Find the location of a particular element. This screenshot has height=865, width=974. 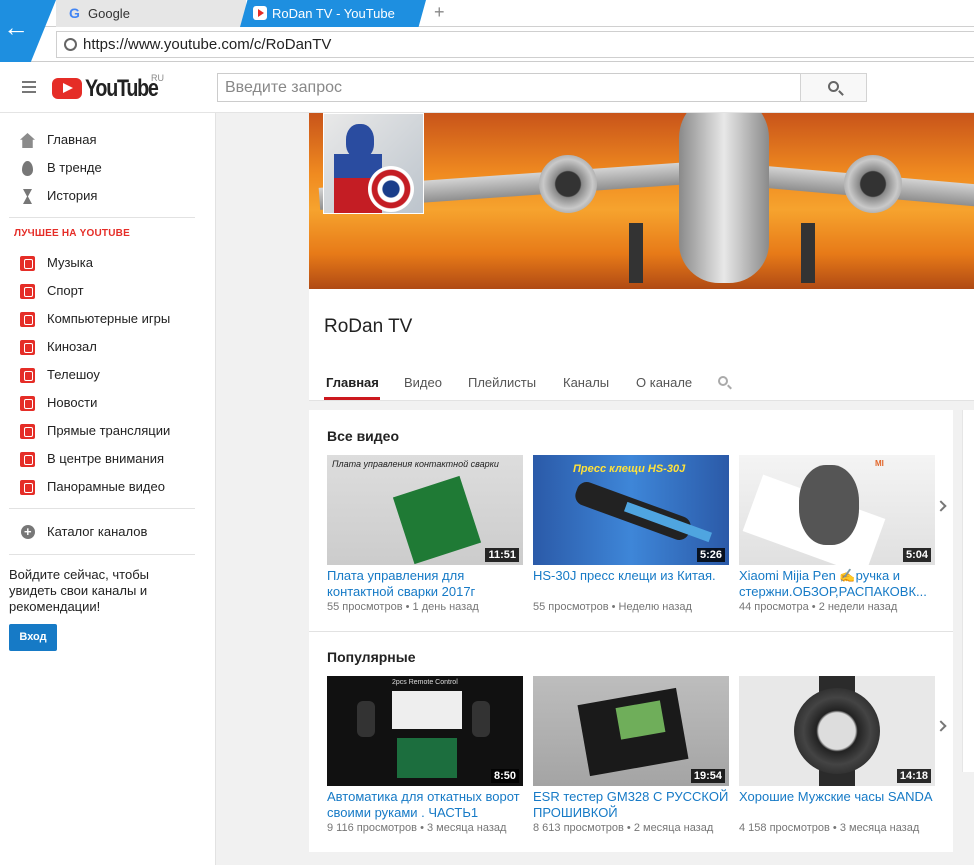

tab-home: Главная is located at coordinates (352, 382).